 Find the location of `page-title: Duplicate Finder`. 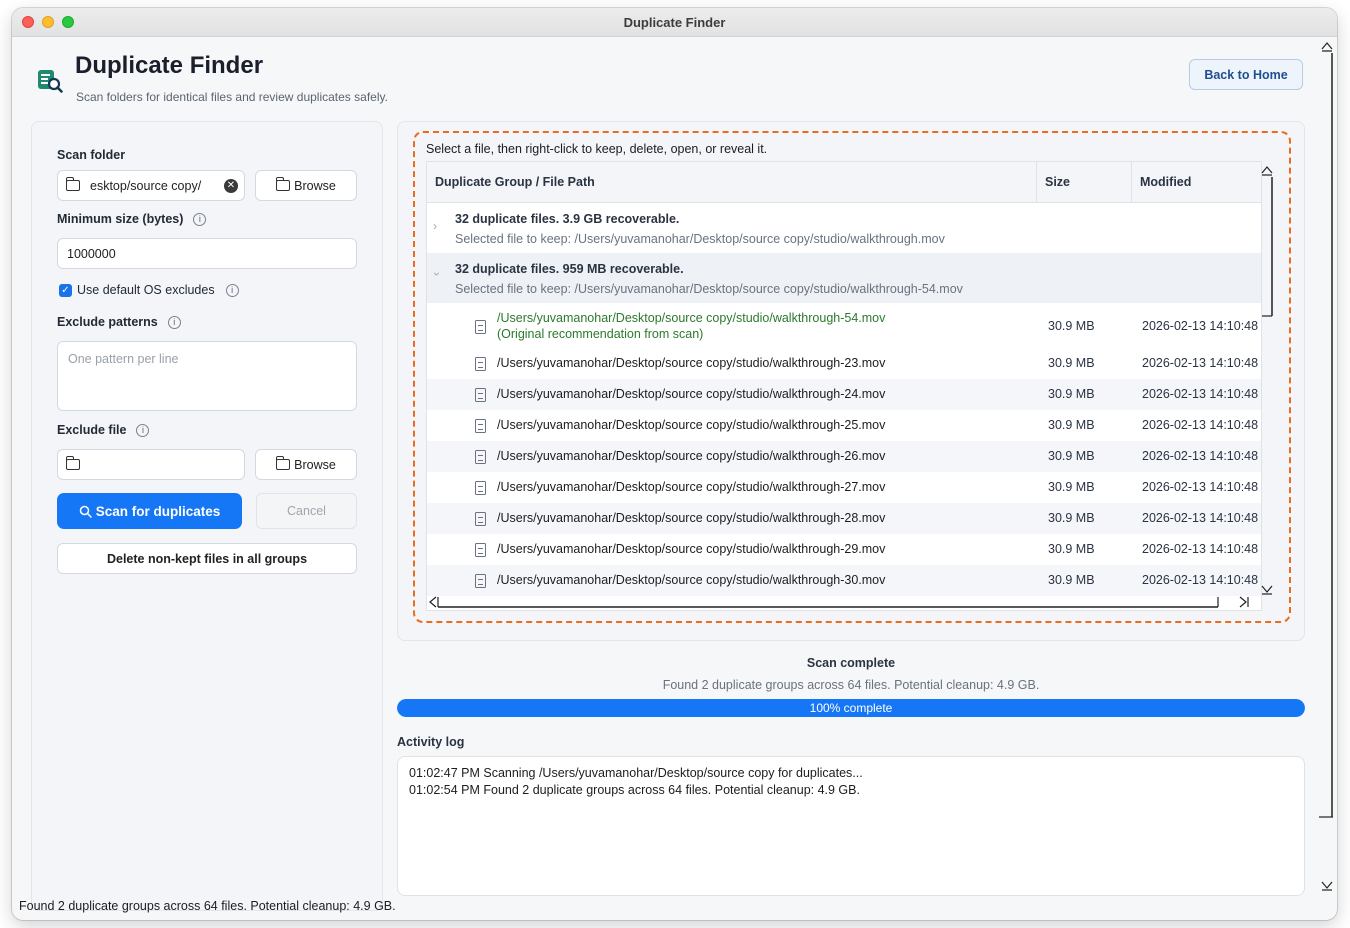

page-title: Duplicate Finder is located at coordinates (169, 65).